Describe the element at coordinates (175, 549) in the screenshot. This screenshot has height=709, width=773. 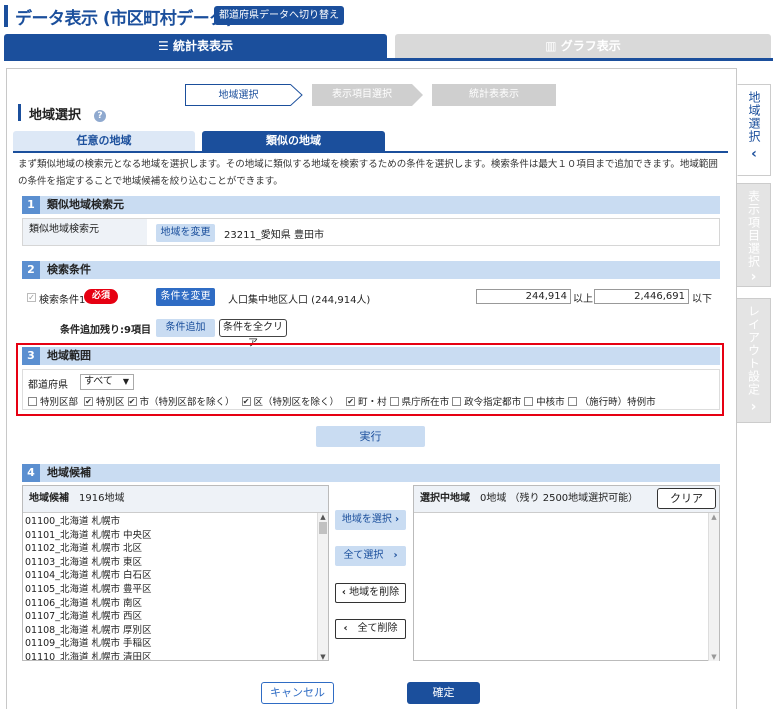
I see `list-item: 01102_北海道 札幌市 北区` at that location.